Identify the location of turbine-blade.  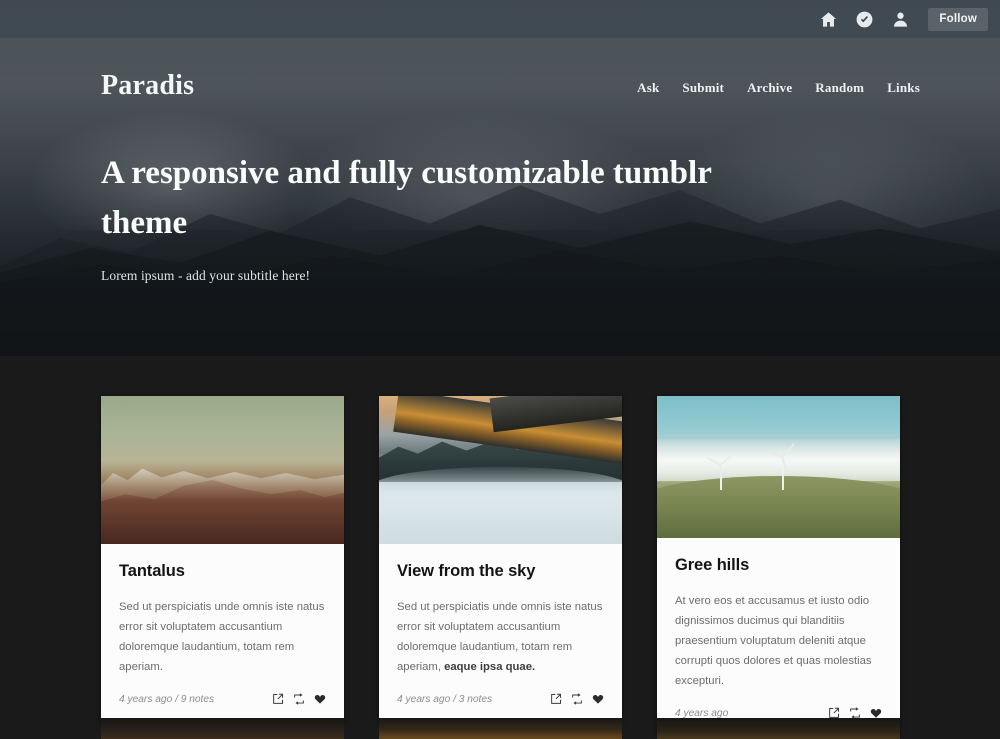
(721, 472).